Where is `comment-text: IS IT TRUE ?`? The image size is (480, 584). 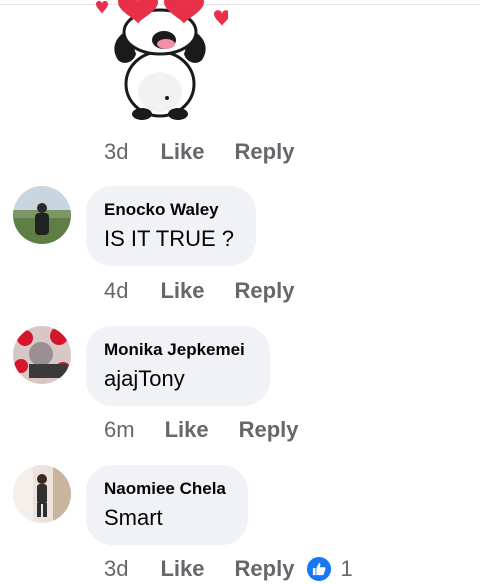 comment-text: IS IT TRUE ? is located at coordinates (169, 238).